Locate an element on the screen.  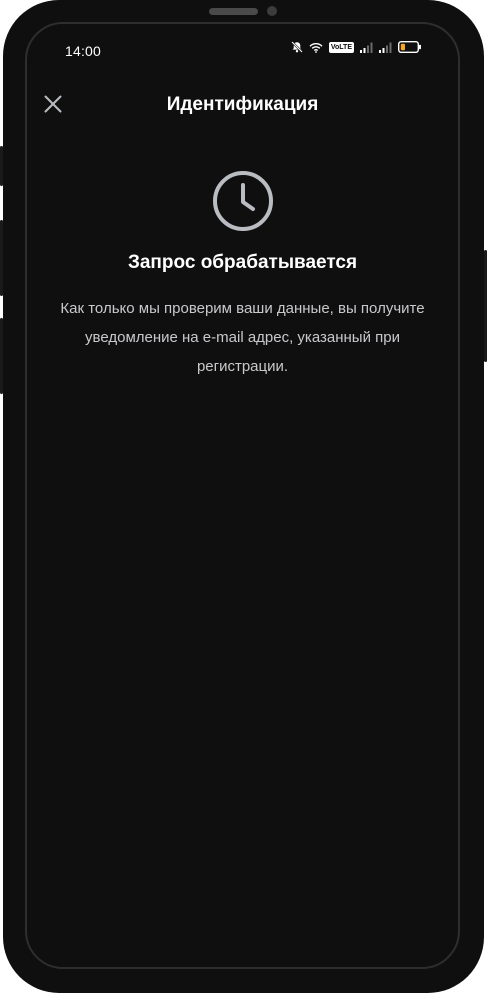
battery-icon is located at coordinates (410, 47).